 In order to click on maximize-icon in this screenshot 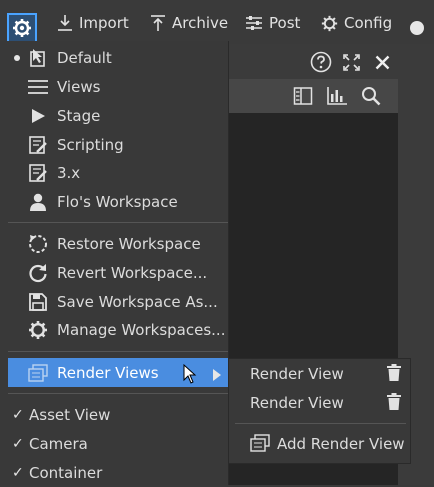, I will do `click(351, 64)`.